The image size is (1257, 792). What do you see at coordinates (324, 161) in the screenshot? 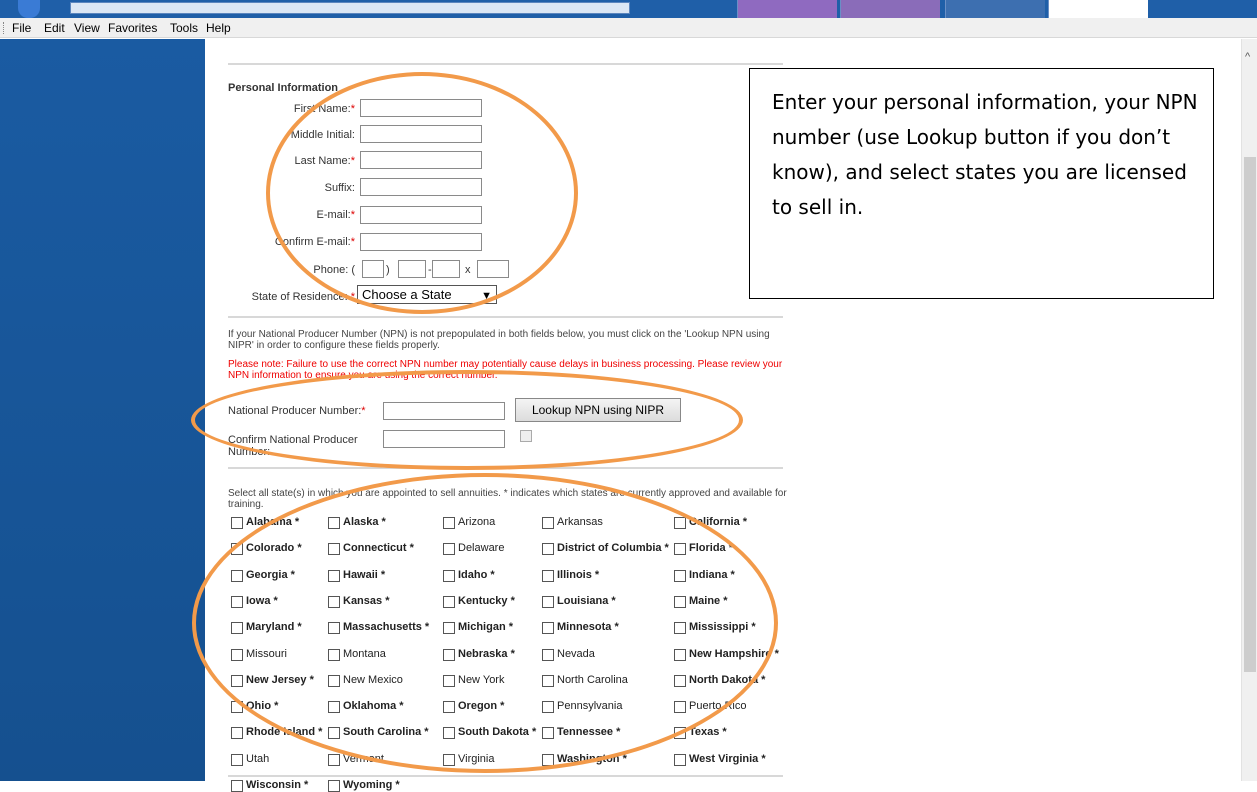
I see `last-name-label: Last Name:*` at bounding box center [324, 161].